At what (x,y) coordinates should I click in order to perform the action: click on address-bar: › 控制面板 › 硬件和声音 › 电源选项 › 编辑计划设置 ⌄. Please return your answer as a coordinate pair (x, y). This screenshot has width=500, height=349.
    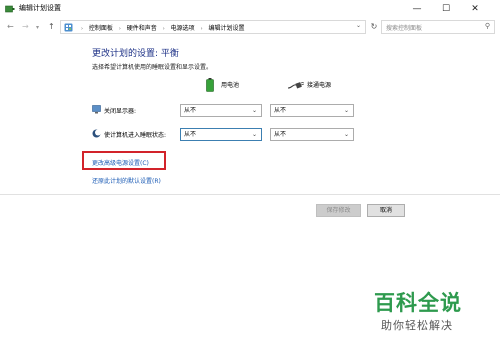
    Looking at the image, I should click on (213, 27).